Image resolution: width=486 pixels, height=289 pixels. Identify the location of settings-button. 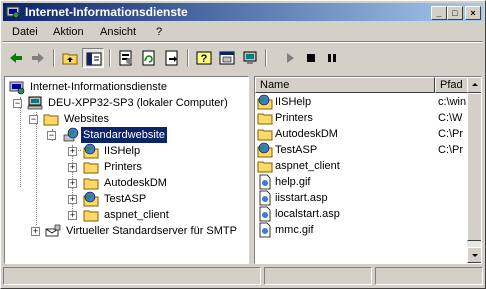
(227, 58).